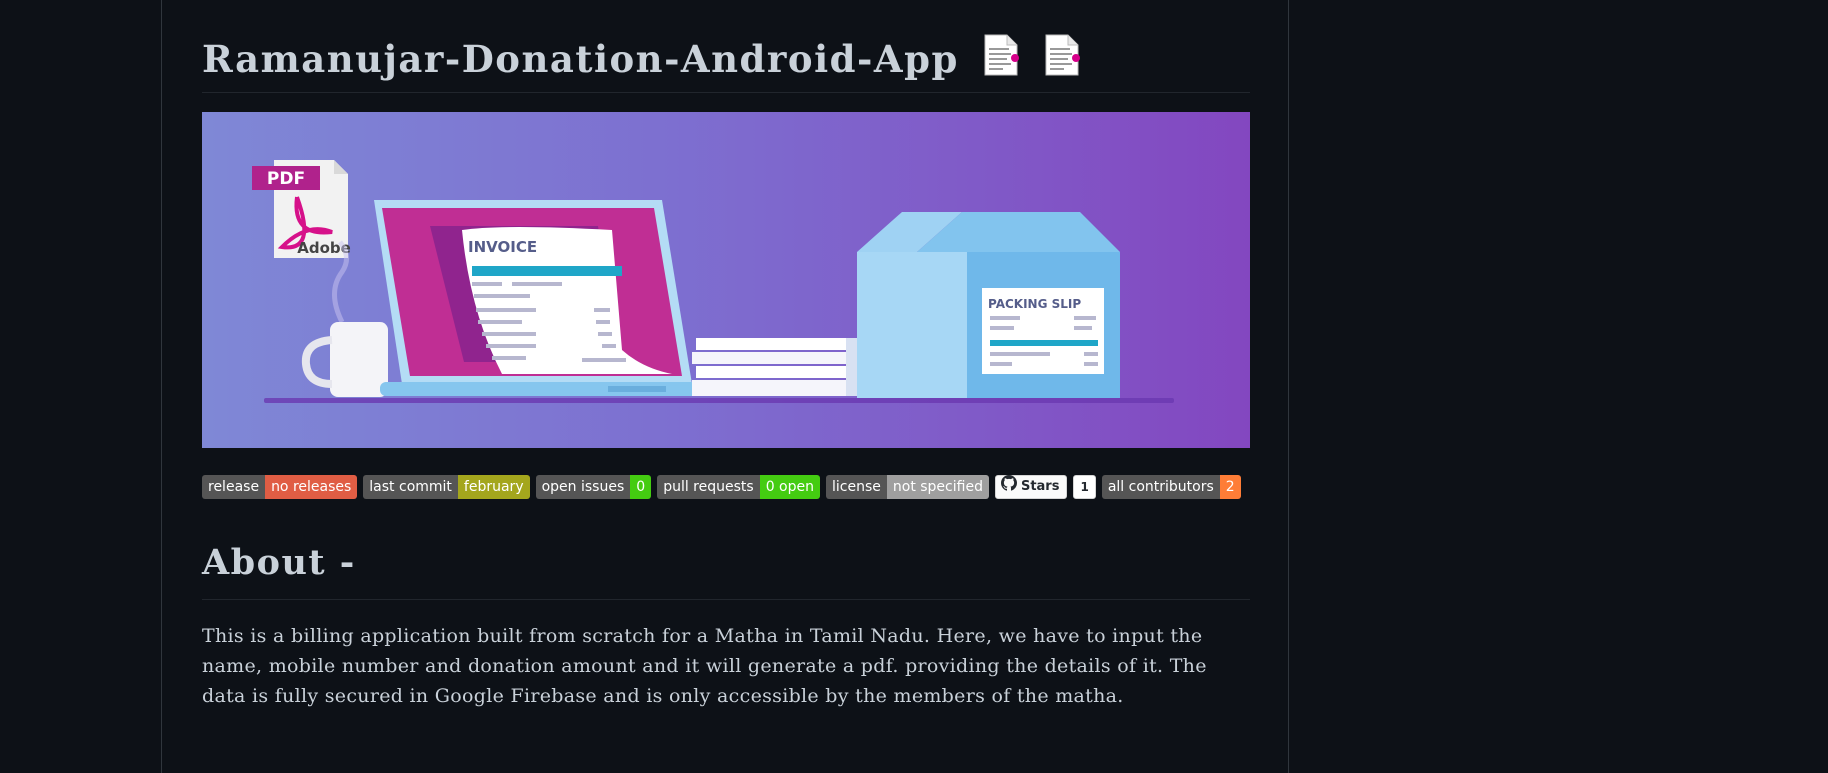 The height and width of the screenshot is (773, 1828). I want to click on about-heading: About -, so click(726, 568).